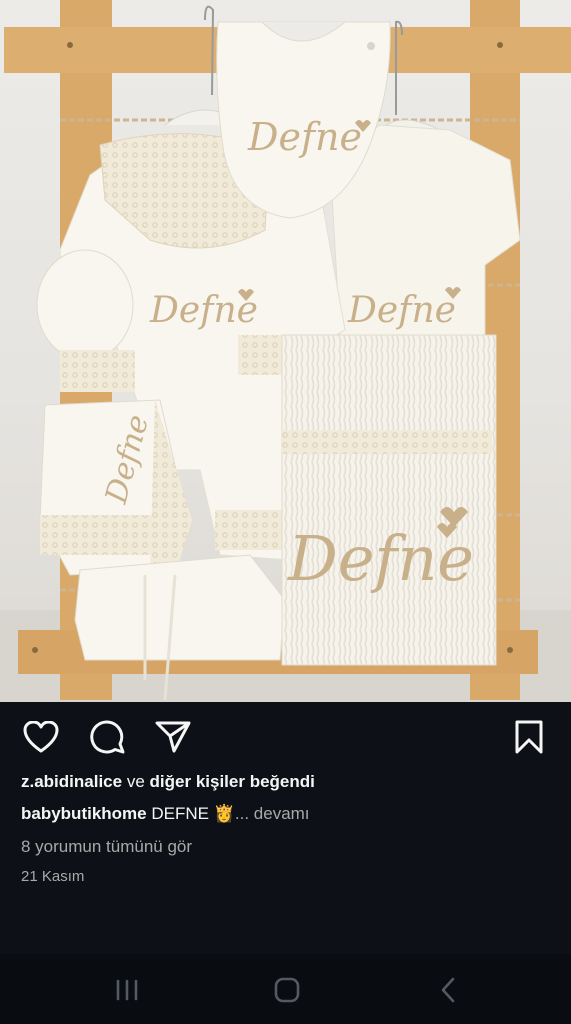  Describe the element at coordinates (224, 813) in the screenshot. I see `caption-emoji: 👸` at that location.